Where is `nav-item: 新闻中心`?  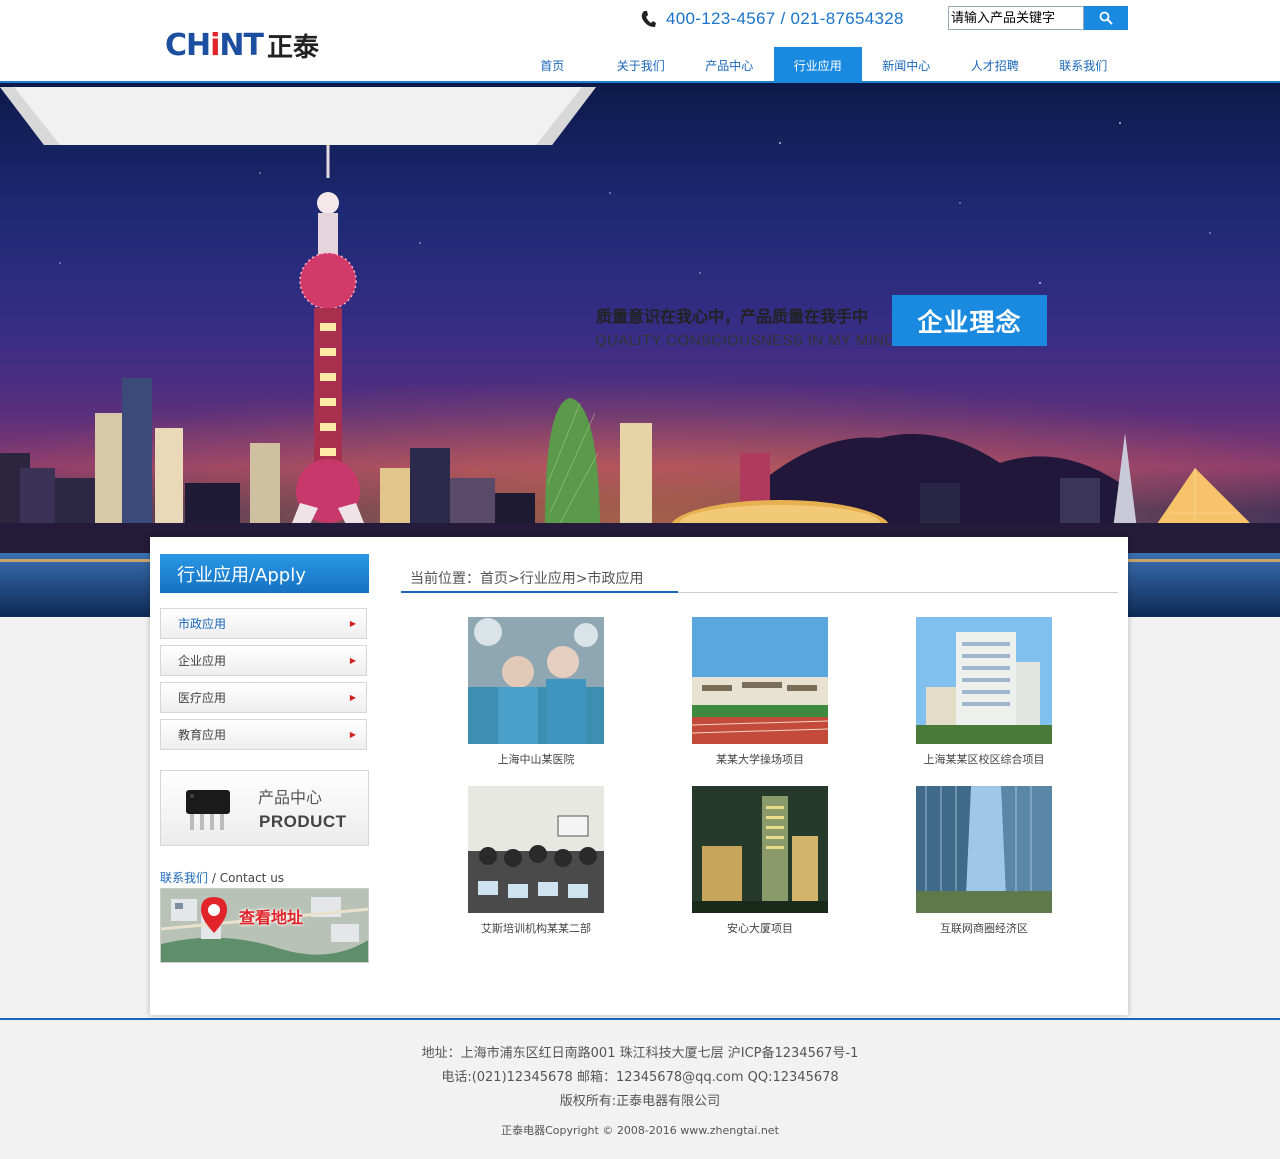
nav-item: 新闻中心 is located at coordinates (906, 65).